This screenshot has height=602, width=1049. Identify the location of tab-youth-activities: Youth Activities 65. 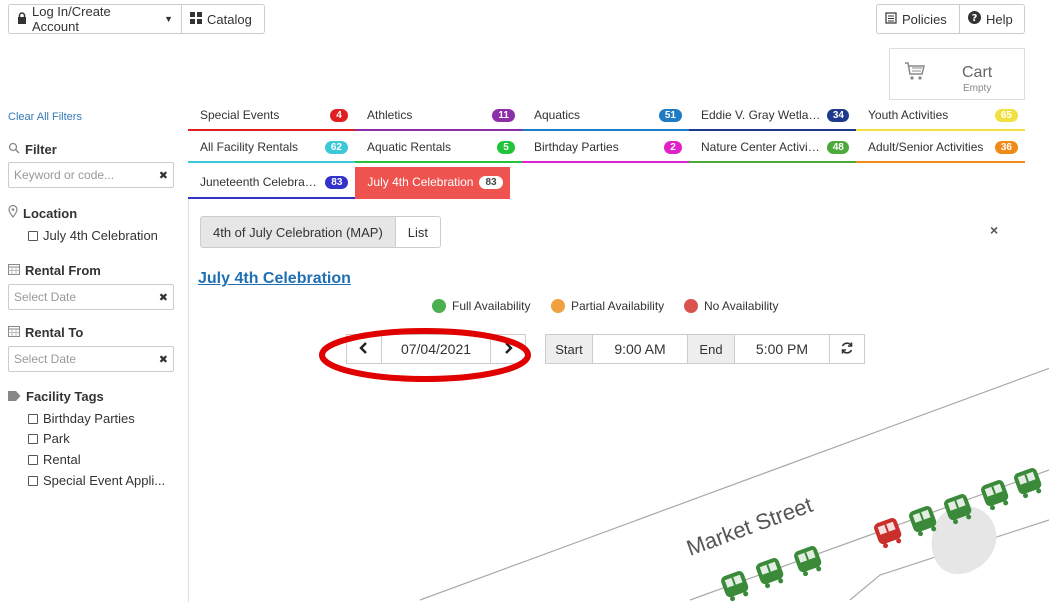
(940, 116).